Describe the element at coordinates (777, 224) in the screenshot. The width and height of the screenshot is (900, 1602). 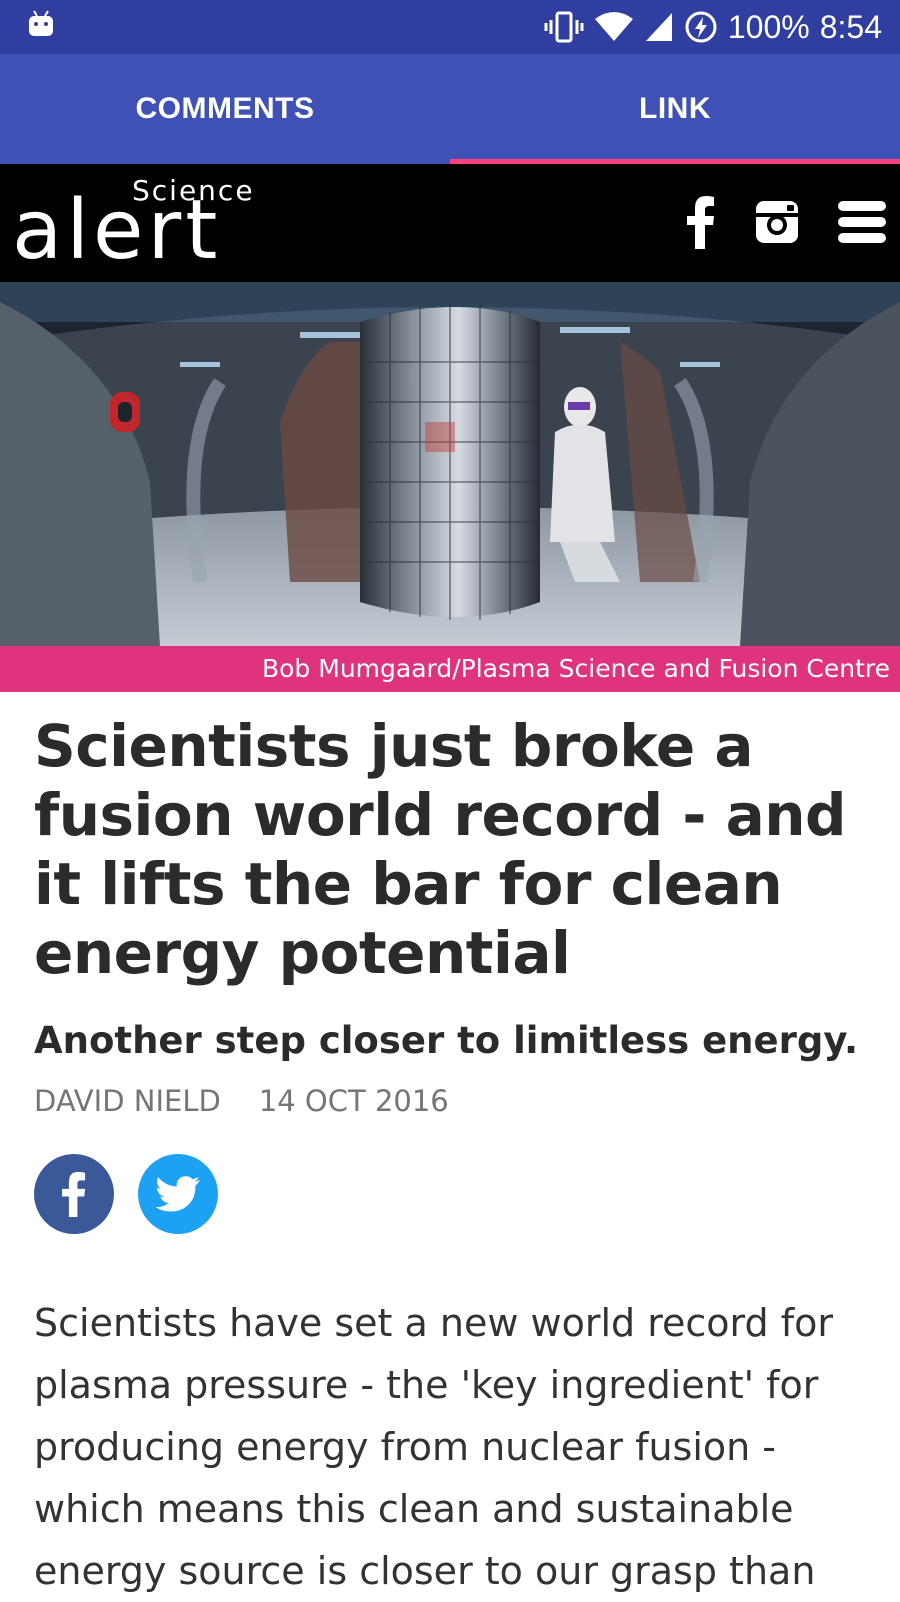
I see `instagram-icon` at that location.